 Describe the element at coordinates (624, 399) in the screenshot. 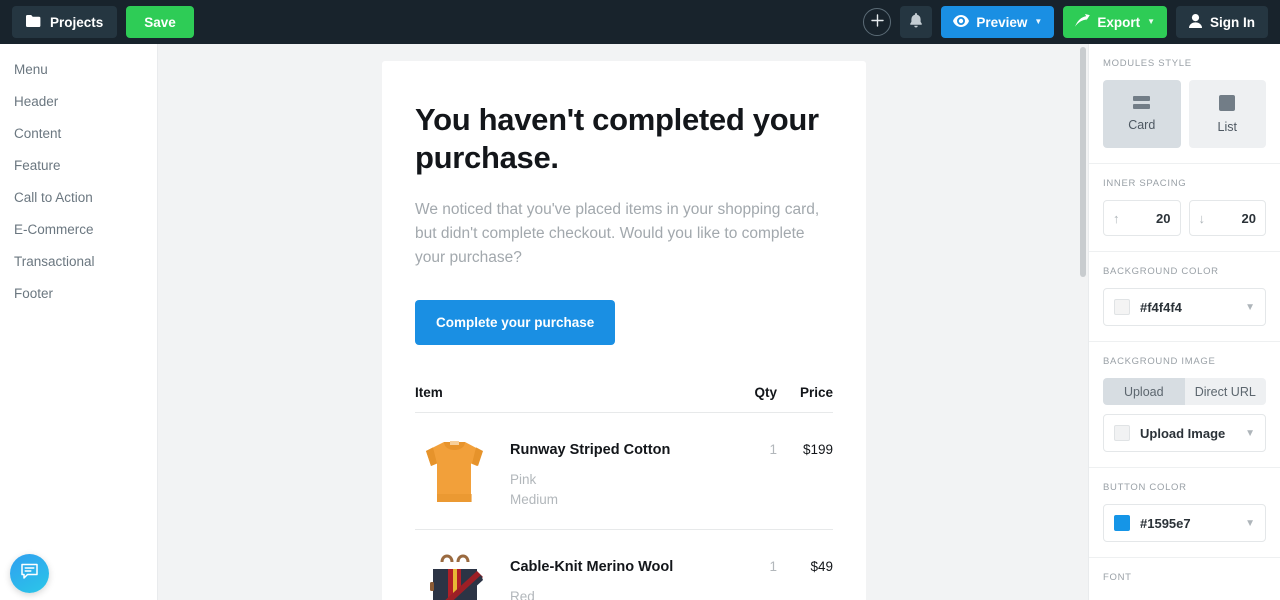

I see `table-header-row: Item Qty Price` at that location.